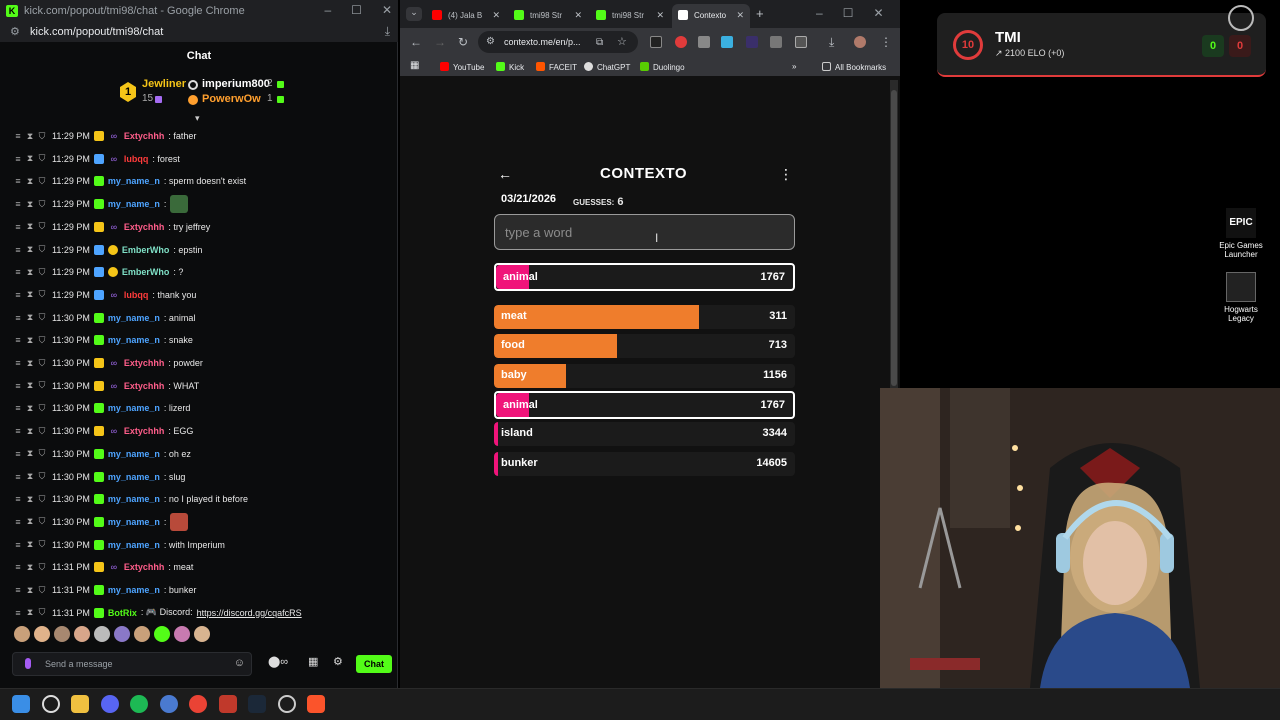 Image resolution: width=1280 pixels, height=720 pixels. Describe the element at coordinates (1241, 297) in the screenshot. I see `desktop-icon-hogwarts: Hogwarts Legacy` at that location.